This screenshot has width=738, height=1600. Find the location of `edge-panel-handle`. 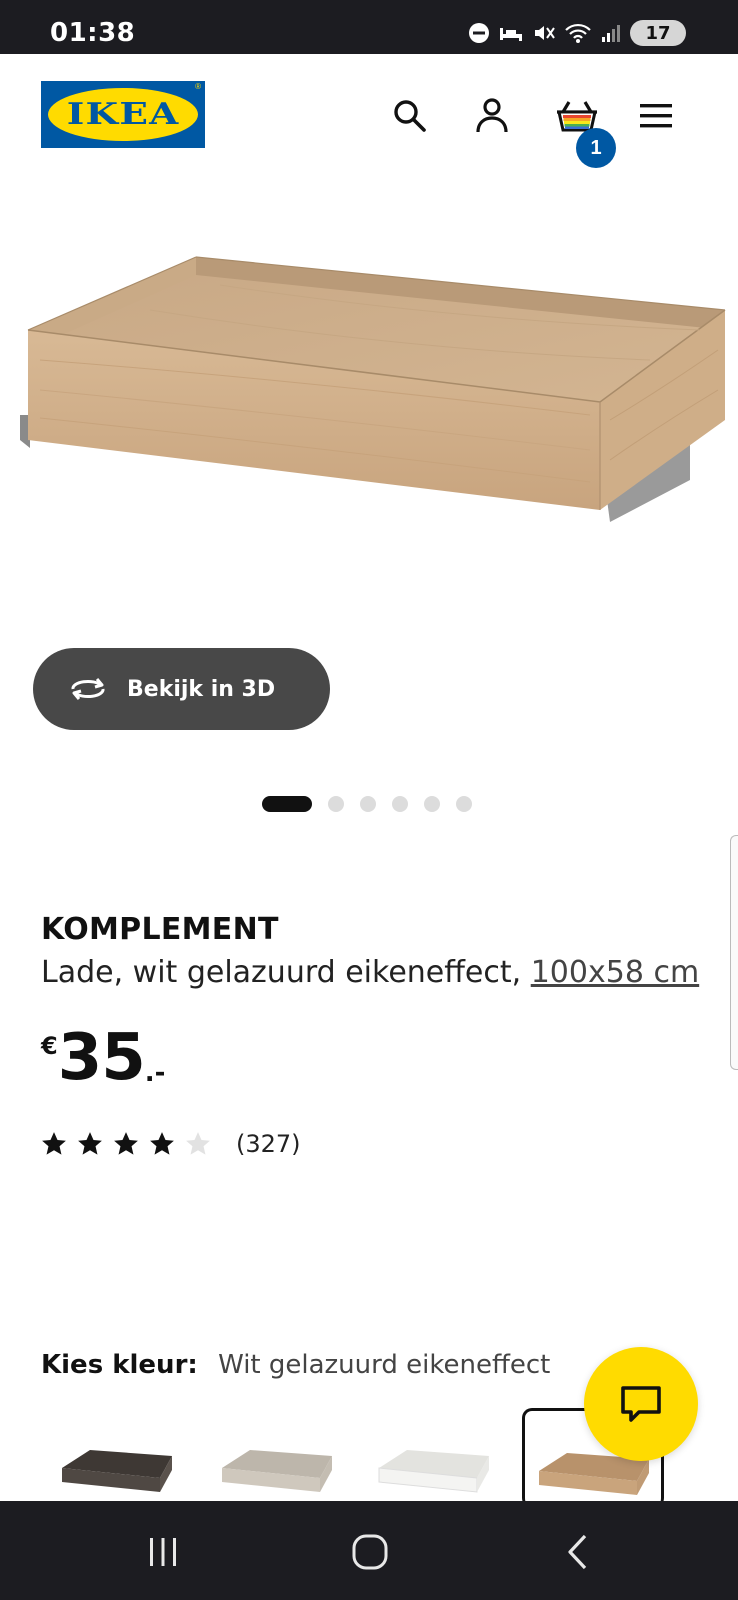

edge-panel-handle is located at coordinates (734, 952).